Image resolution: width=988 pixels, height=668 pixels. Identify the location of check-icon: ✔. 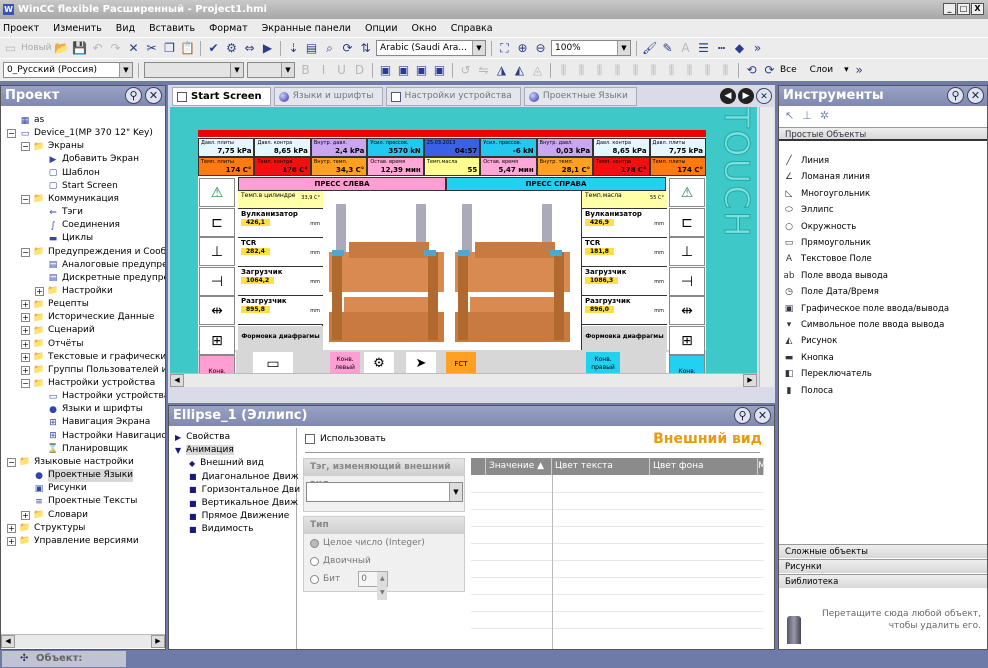
(213, 48).